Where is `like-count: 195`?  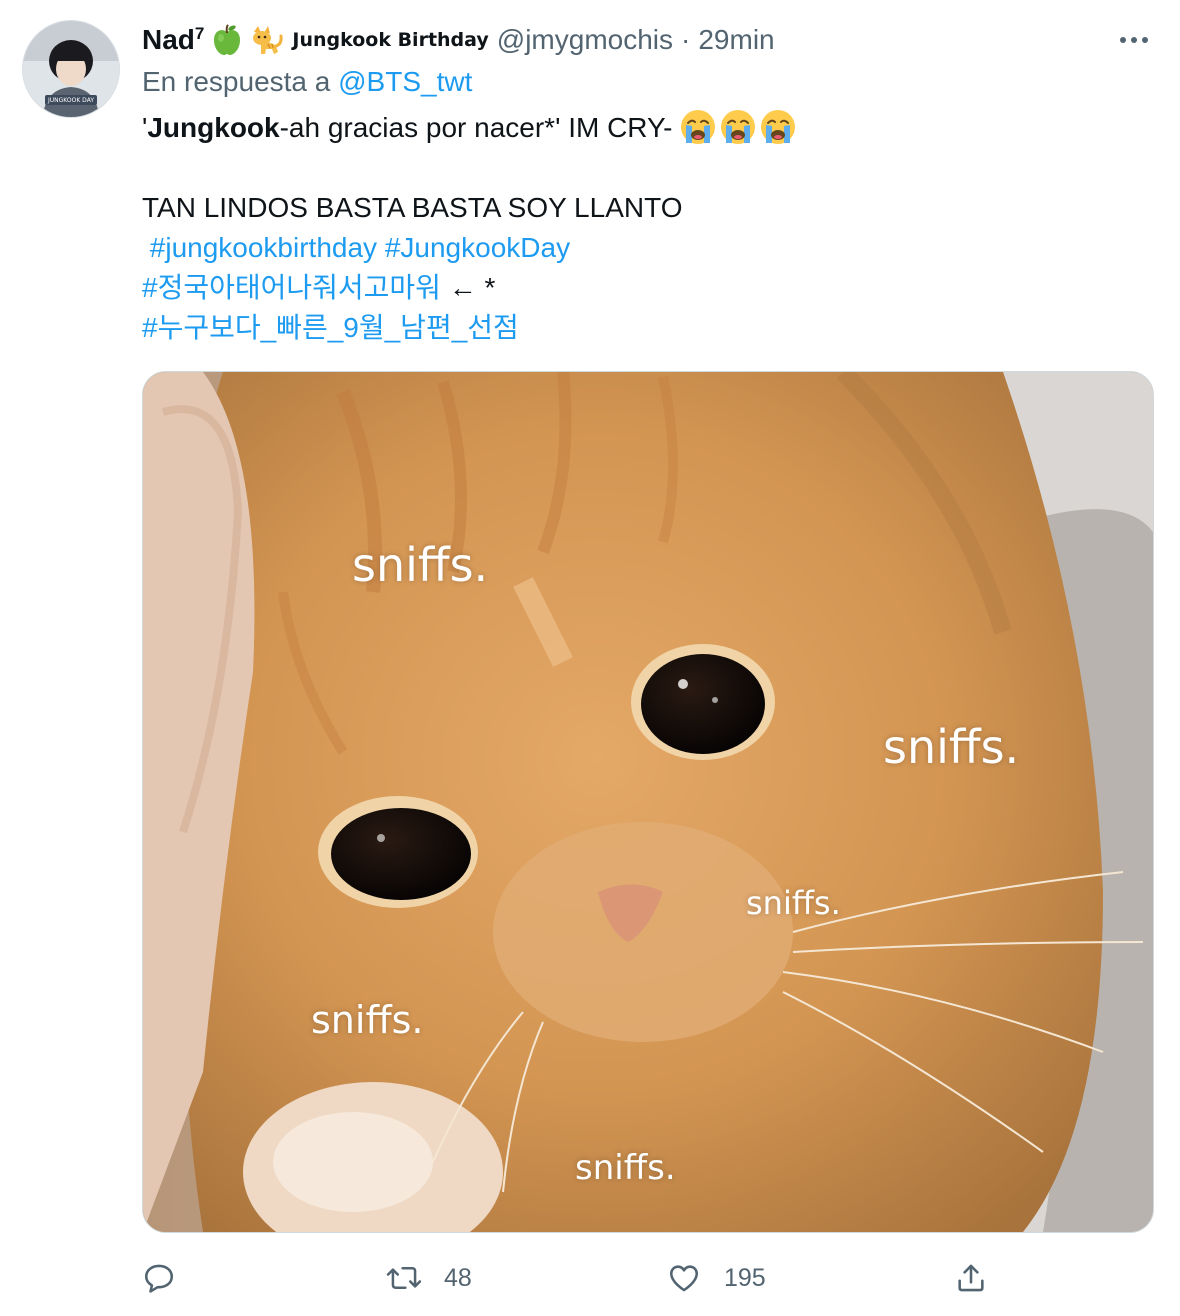 like-count: 195 is located at coordinates (745, 1277).